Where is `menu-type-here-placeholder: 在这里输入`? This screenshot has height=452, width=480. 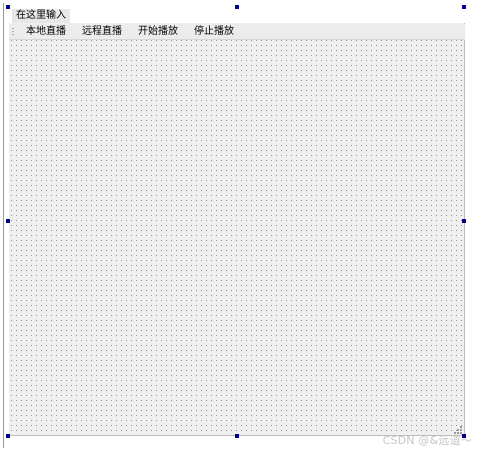
menu-type-here-placeholder: 在这里输入 is located at coordinates (41, 16).